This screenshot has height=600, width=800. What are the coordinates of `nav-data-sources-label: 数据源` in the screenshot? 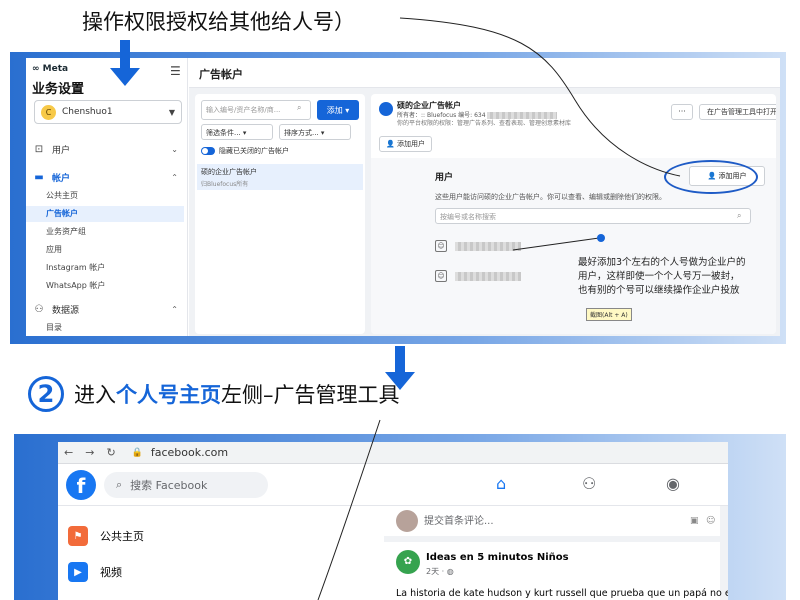 It's located at (66, 310).